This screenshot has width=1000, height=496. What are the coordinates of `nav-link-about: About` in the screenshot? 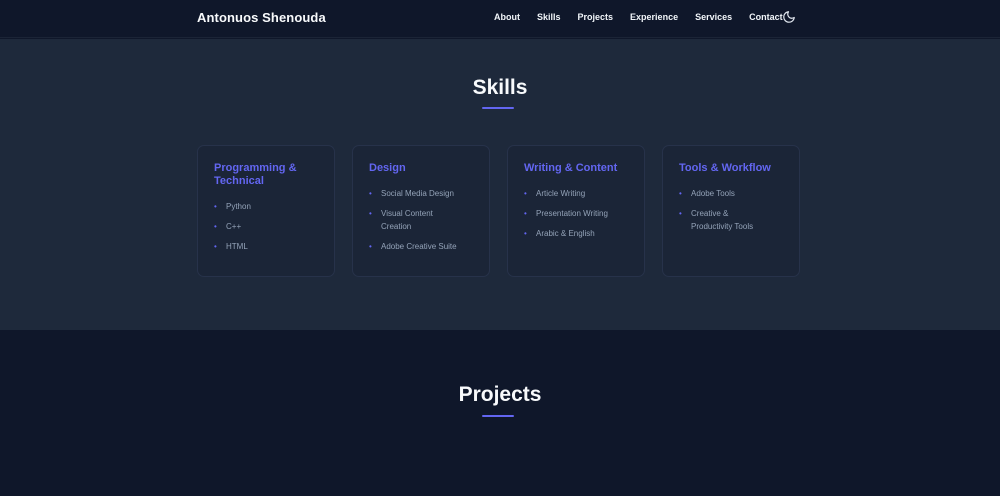 It's located at (507, 17).